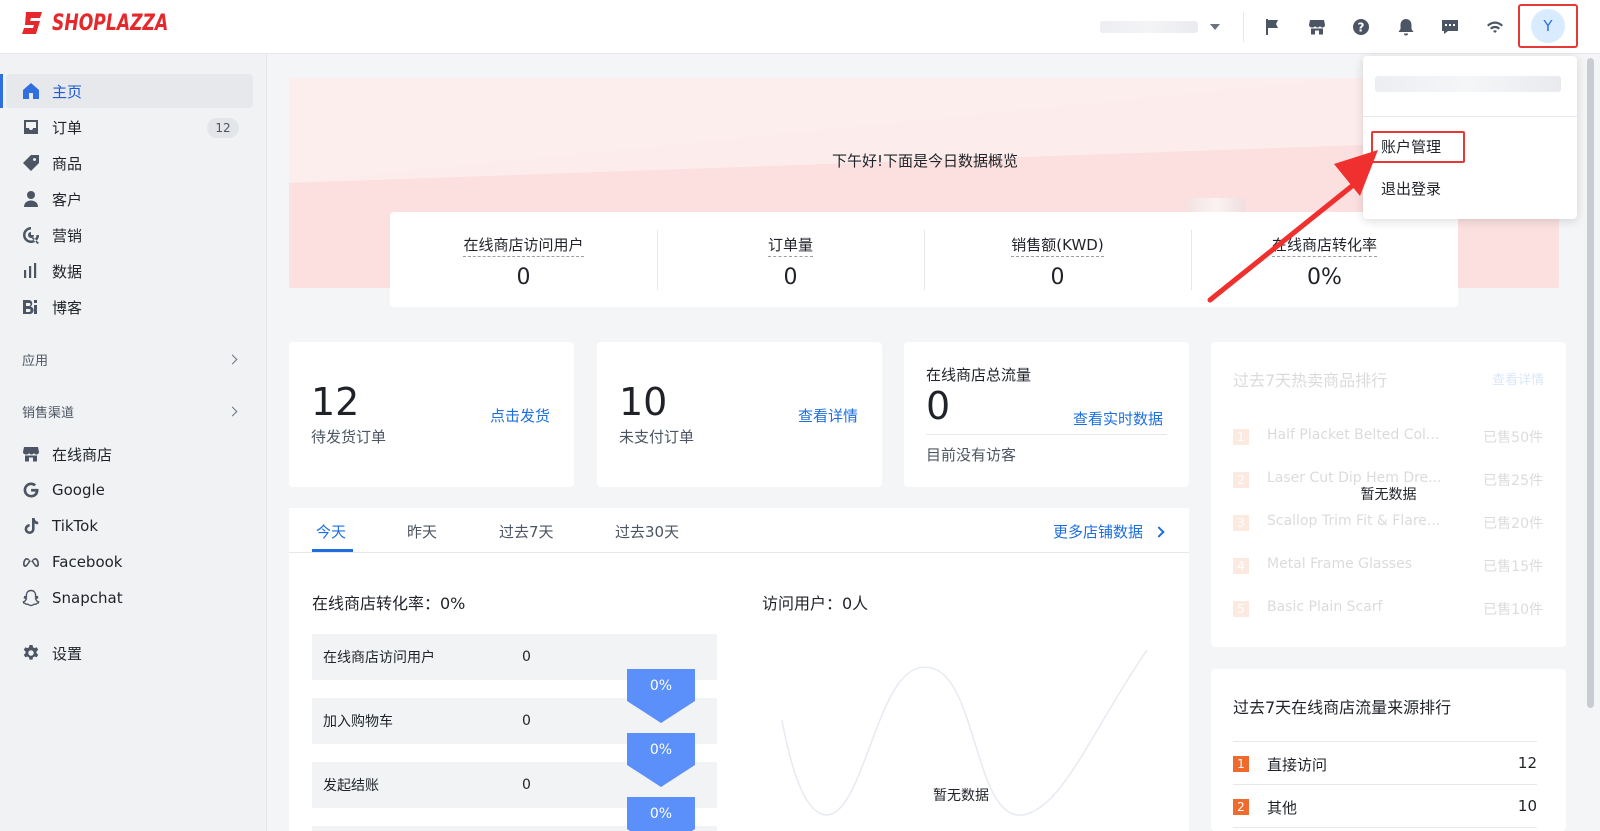 The height and width of the screenshot is (831, 1600). Describe the element at coordinates (1513, 567) in the screenshot. I see `product-sold: 已售15件` at that location.